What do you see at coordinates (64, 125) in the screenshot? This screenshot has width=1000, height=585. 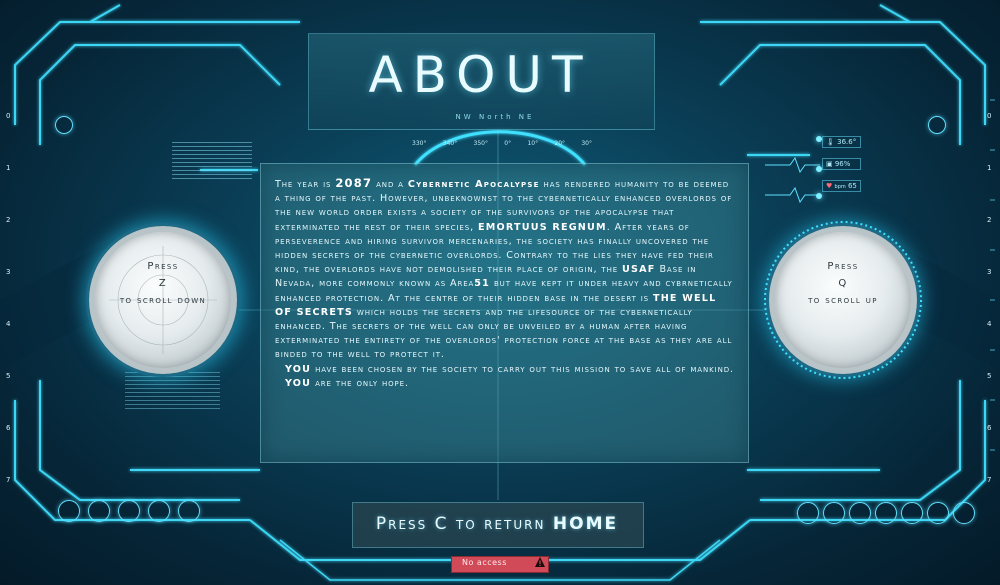 I see `corner-ring-left` at bounding box center [64, 125].